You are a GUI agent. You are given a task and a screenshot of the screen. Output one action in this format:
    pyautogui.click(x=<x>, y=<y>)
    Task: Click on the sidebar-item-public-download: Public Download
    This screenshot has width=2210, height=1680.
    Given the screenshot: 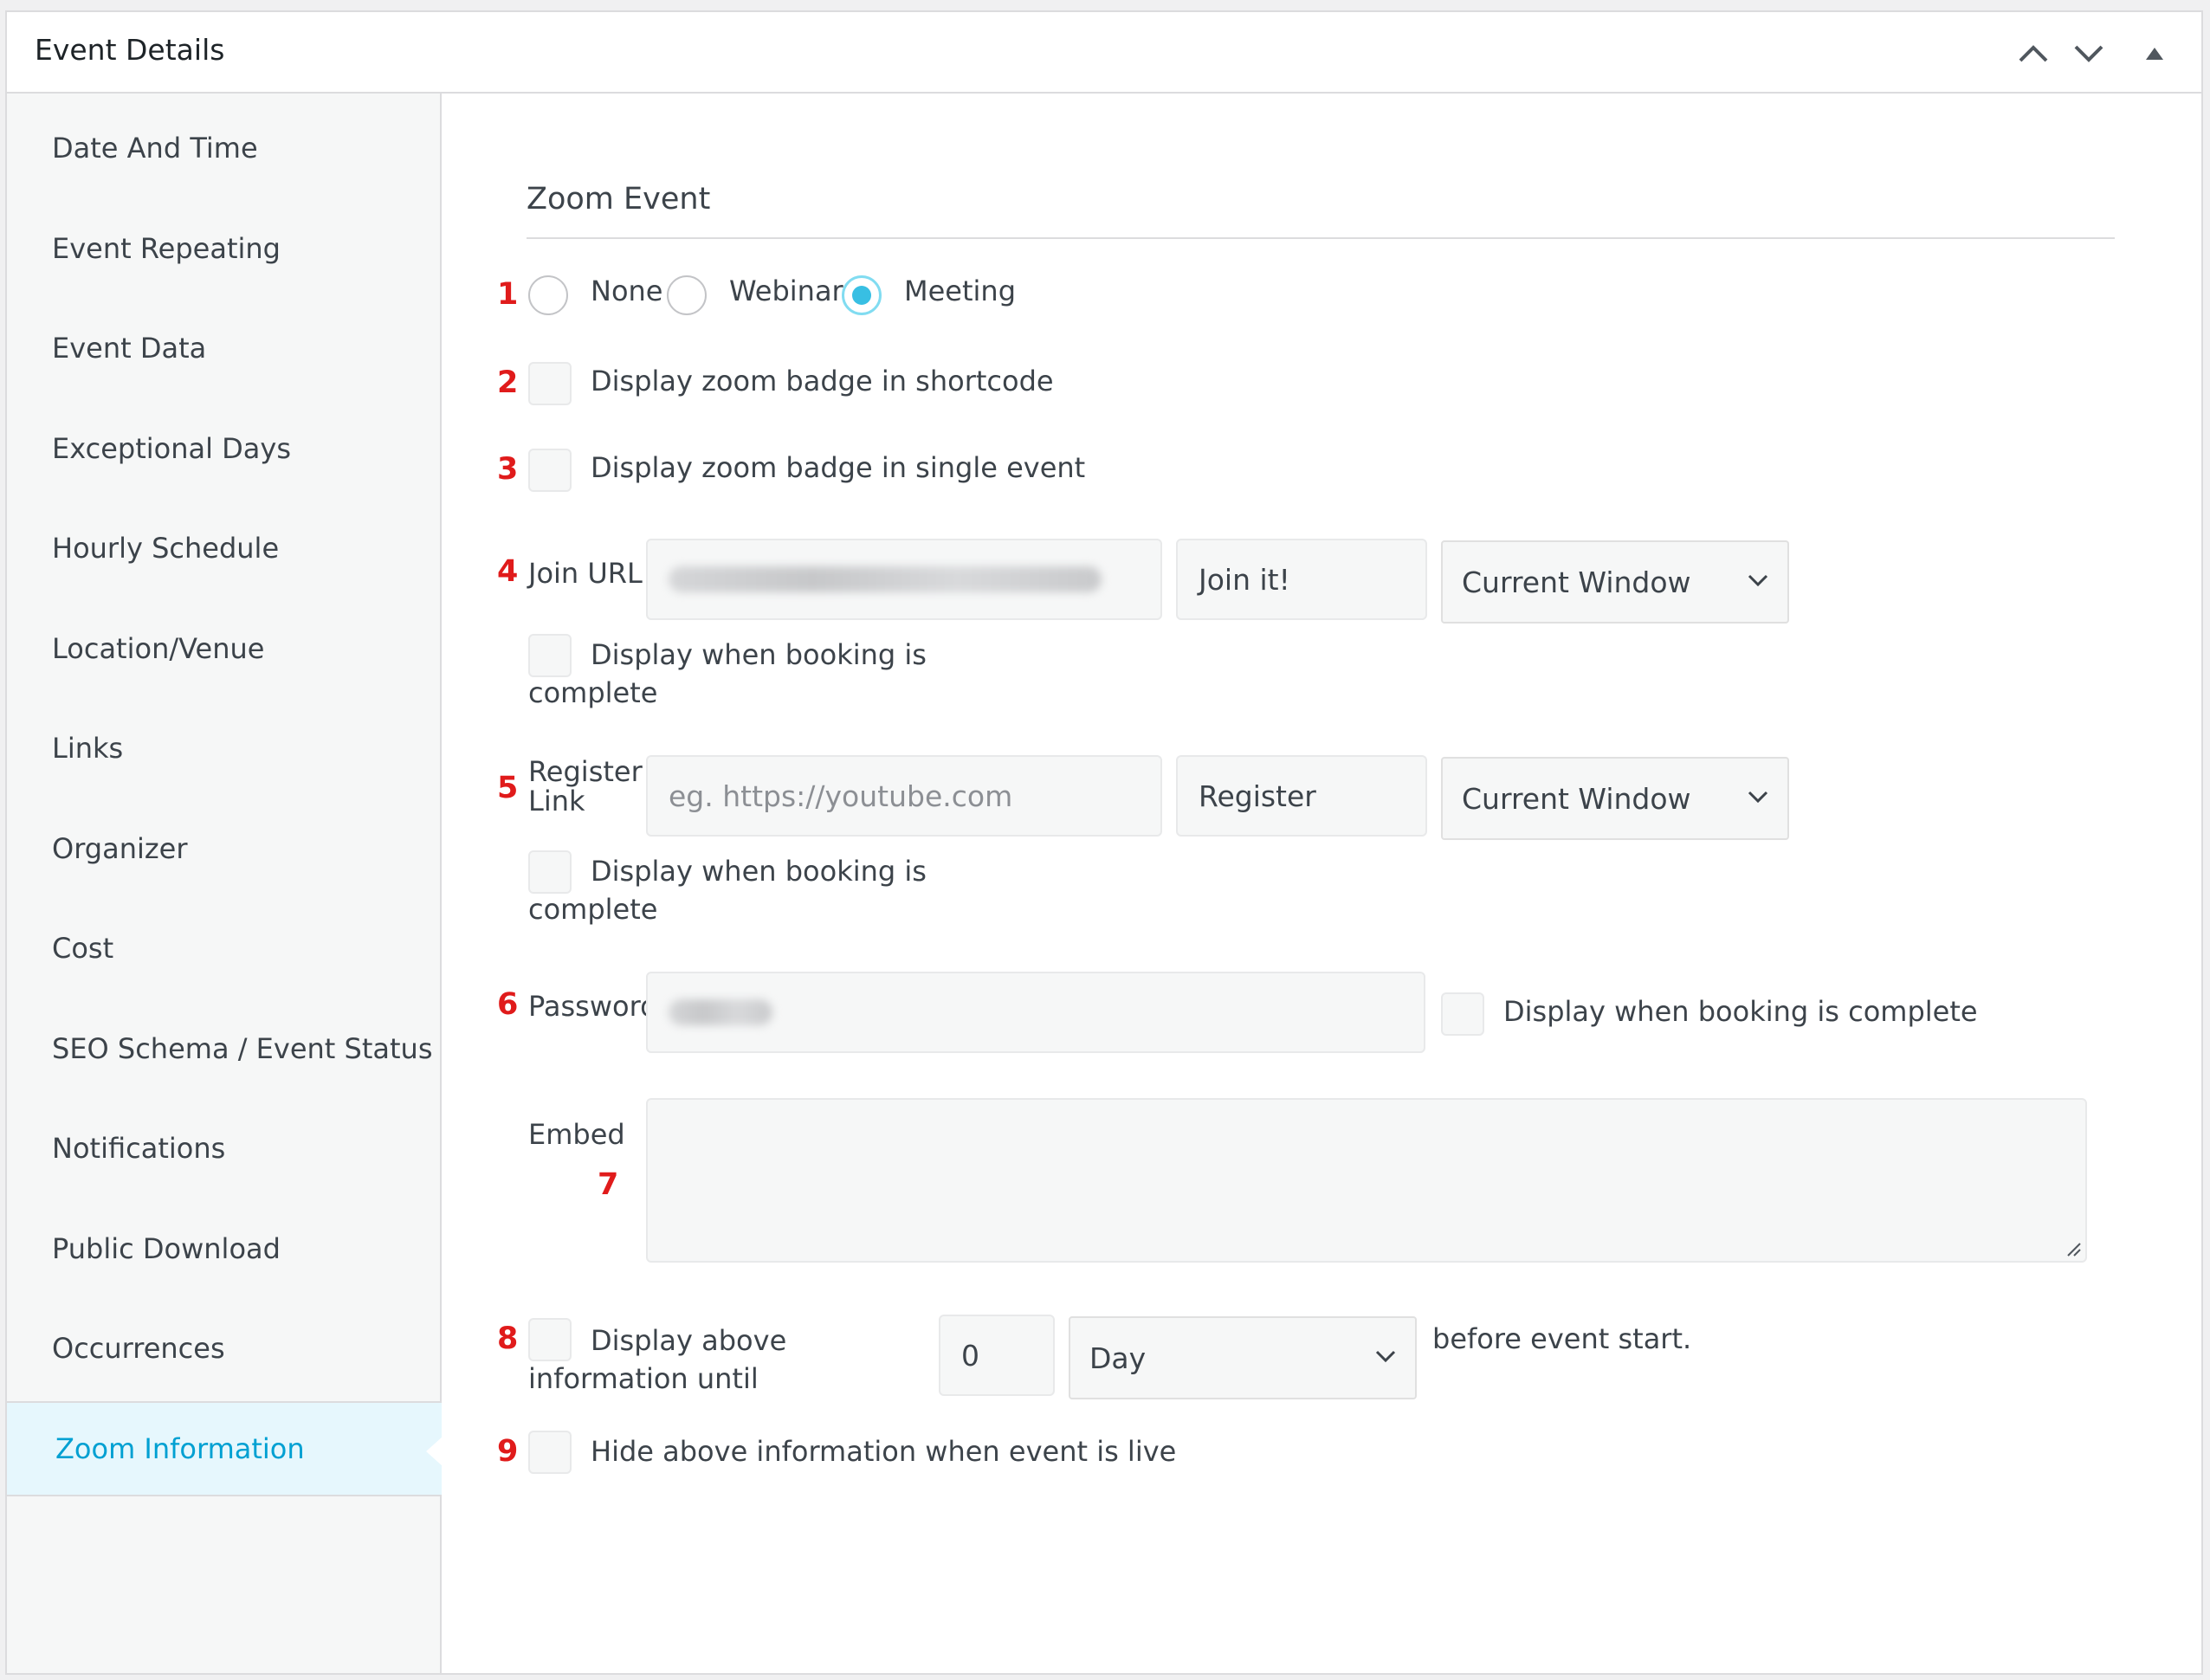 What is the action you would take?
    pyautogui.click(x=223, y=1248)
    